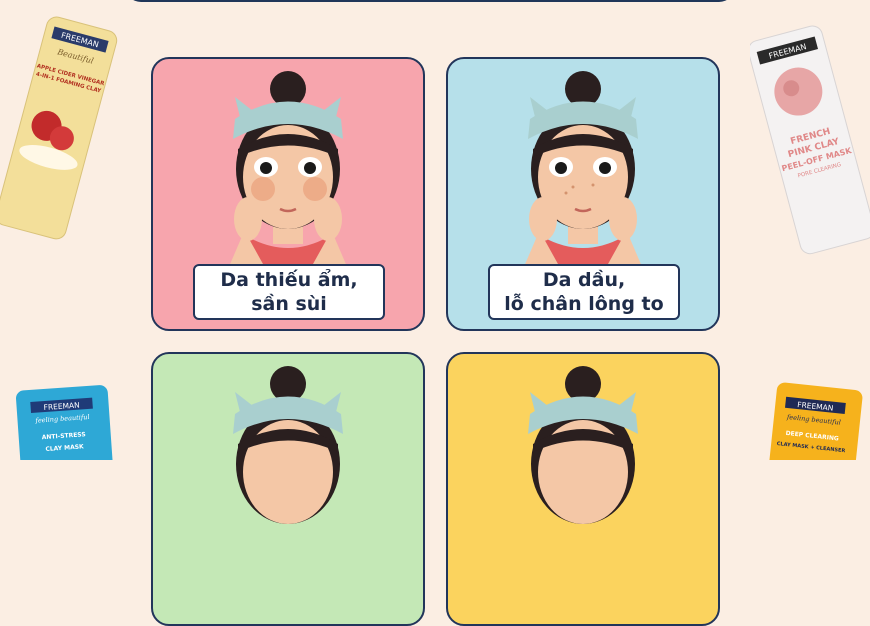  What do you see at coordinates (583, 194) in the screenshot?
I see `skin-type-card-oily: Da dầu, lỗ chân lông to` at bounding box center [583, 194].